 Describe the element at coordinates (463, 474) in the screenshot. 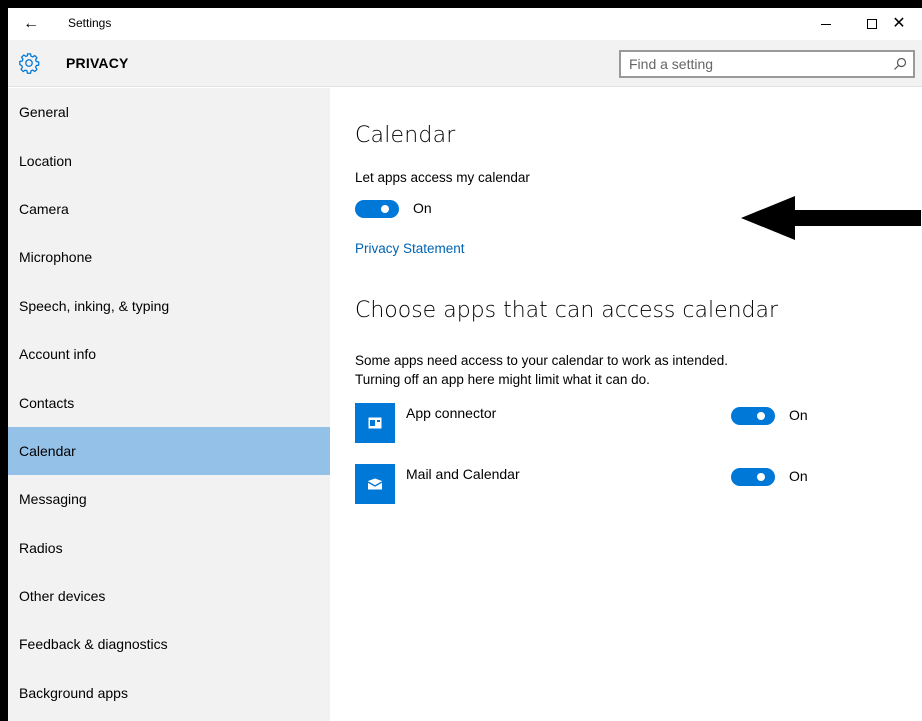

I see `app-name: Mail and Calendar` at that location.